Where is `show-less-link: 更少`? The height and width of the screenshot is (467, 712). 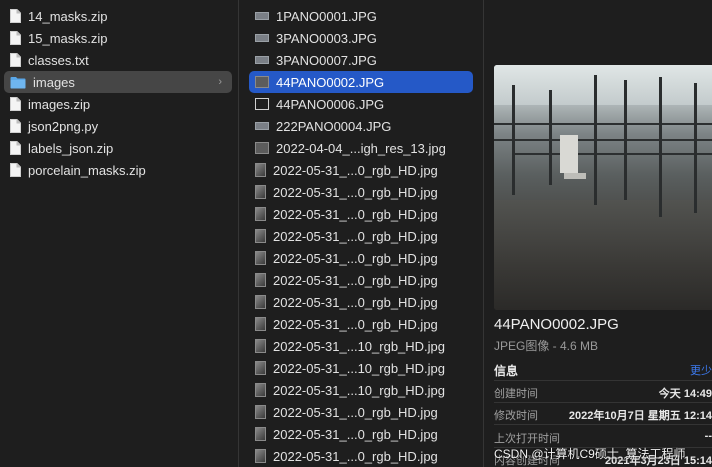 show-less-link: 更少 is located at coordinates (701, 370).